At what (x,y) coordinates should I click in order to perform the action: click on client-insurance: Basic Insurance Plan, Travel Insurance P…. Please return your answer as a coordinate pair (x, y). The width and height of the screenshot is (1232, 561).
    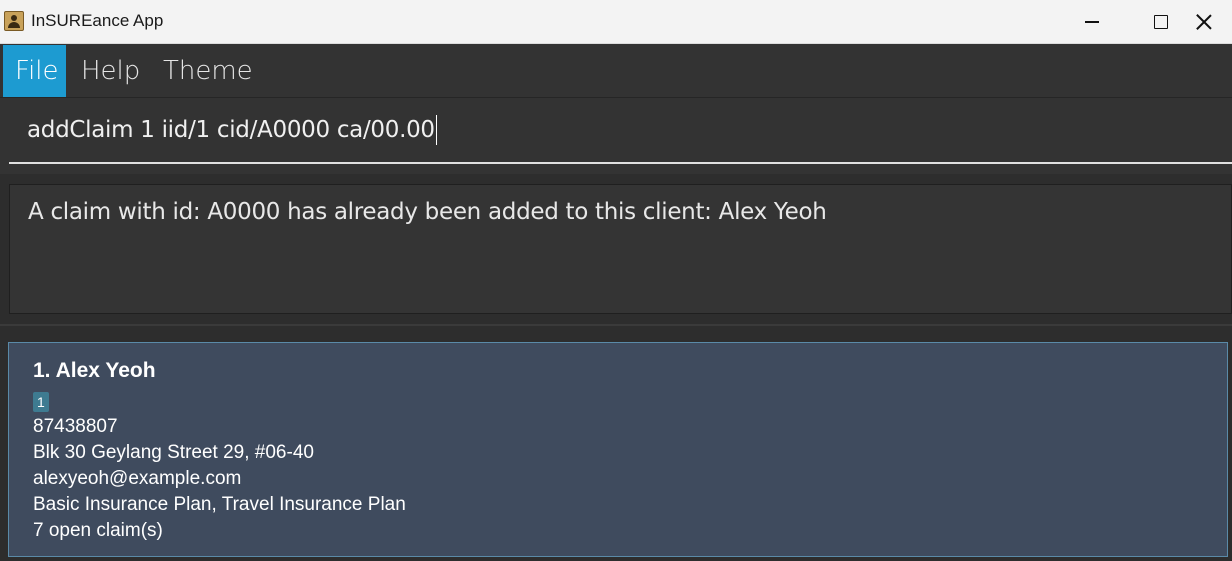
    Looking at the image, I should click on (219, 504).